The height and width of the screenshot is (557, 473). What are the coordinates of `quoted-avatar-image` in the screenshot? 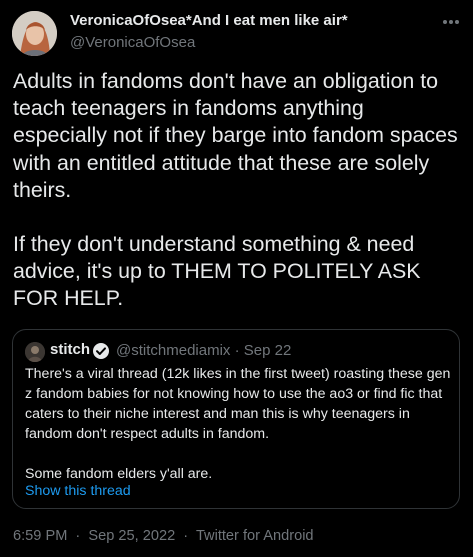 It's located at (35, 352).